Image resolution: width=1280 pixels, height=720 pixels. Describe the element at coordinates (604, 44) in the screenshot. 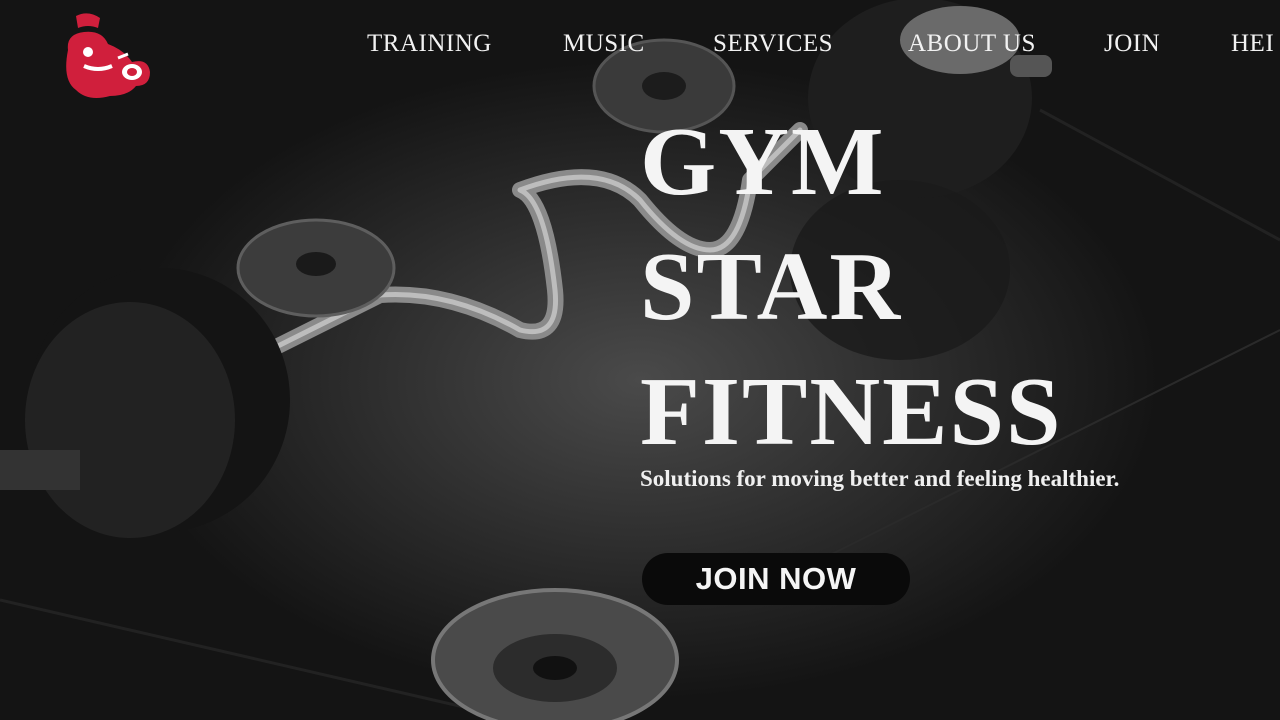

I see `nav-item-music: MUSIC` at that location.